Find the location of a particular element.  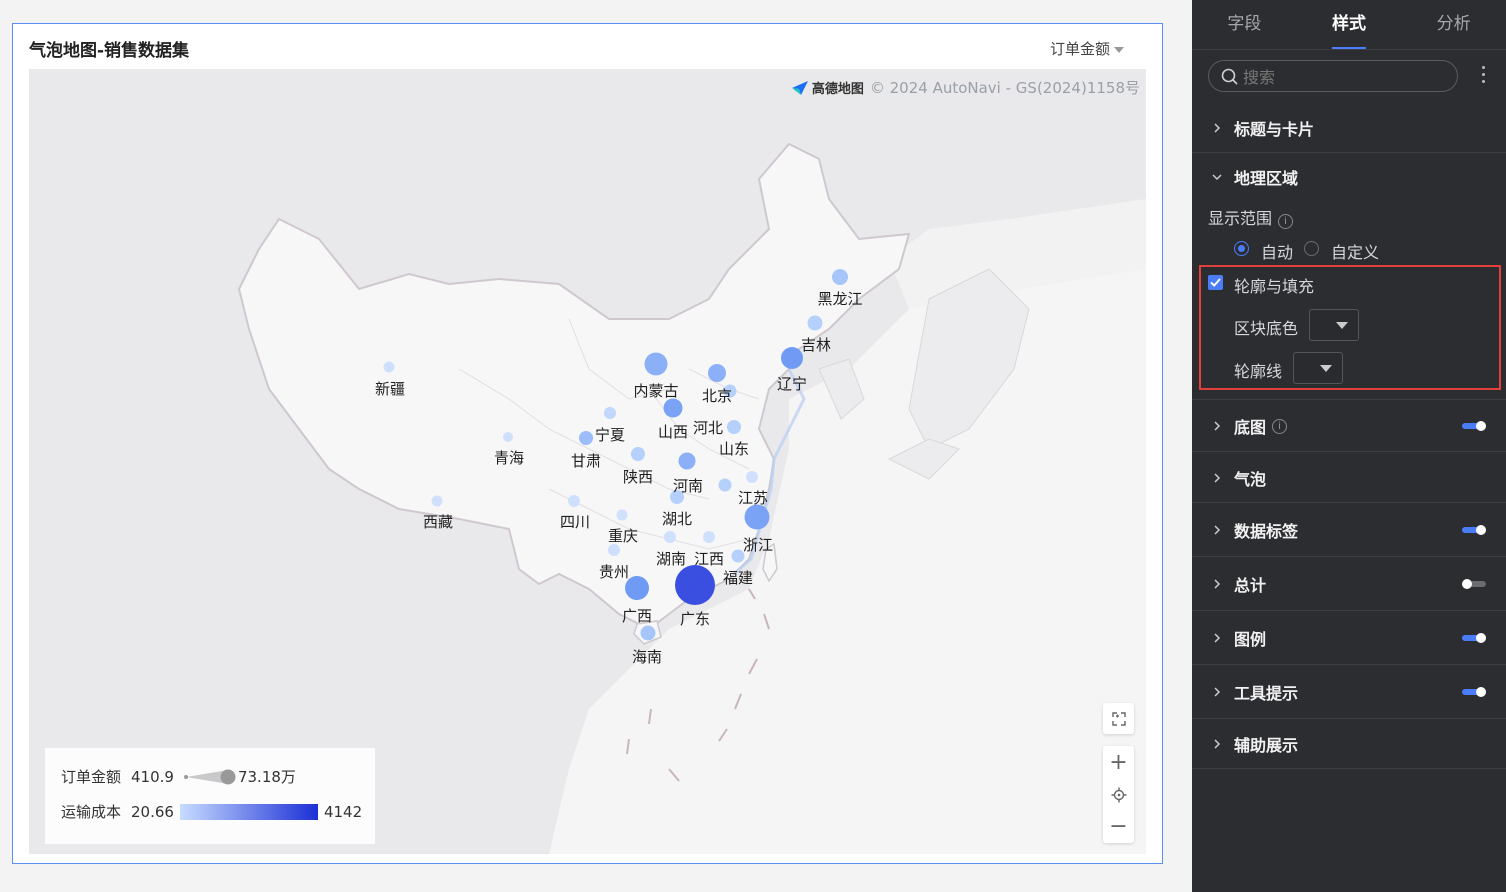

label-qinghai: 青海 is located at coordinates (509, 458).